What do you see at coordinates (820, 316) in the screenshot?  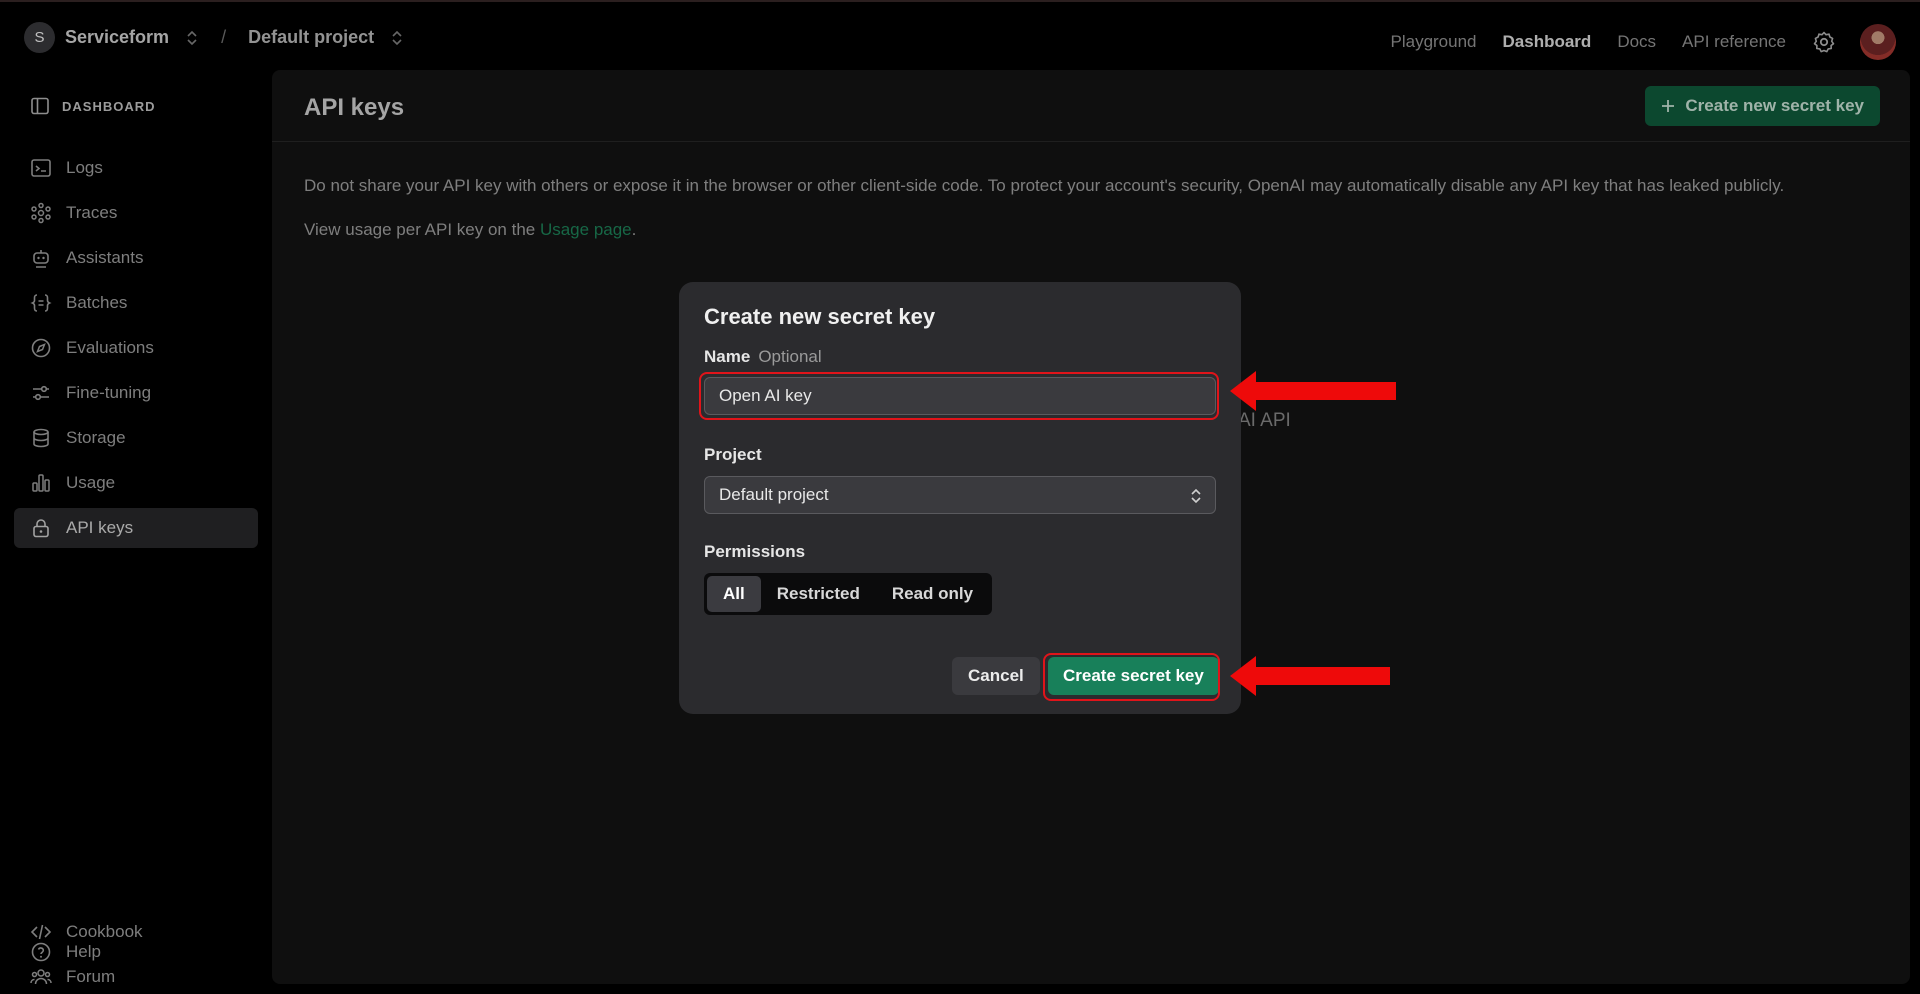 I see `dialog-title: Create new secret key` at bounding box center [820, 316].